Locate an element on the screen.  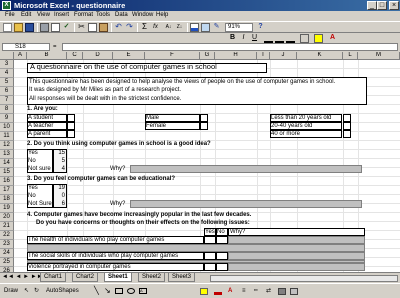
checkbox-40-plus is located at coordinates (347, 134).